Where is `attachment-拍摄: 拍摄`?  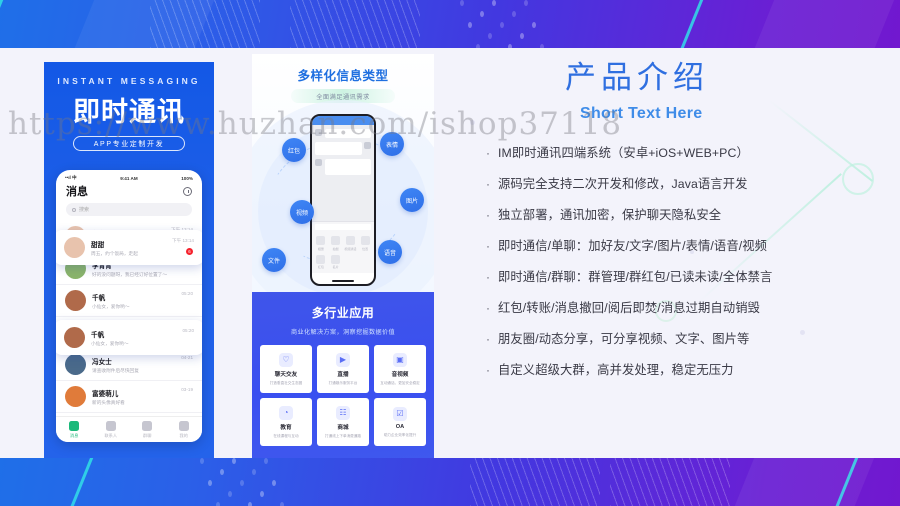
attachment-拍摄: 拍摄 is located at coordinates (336, 243).